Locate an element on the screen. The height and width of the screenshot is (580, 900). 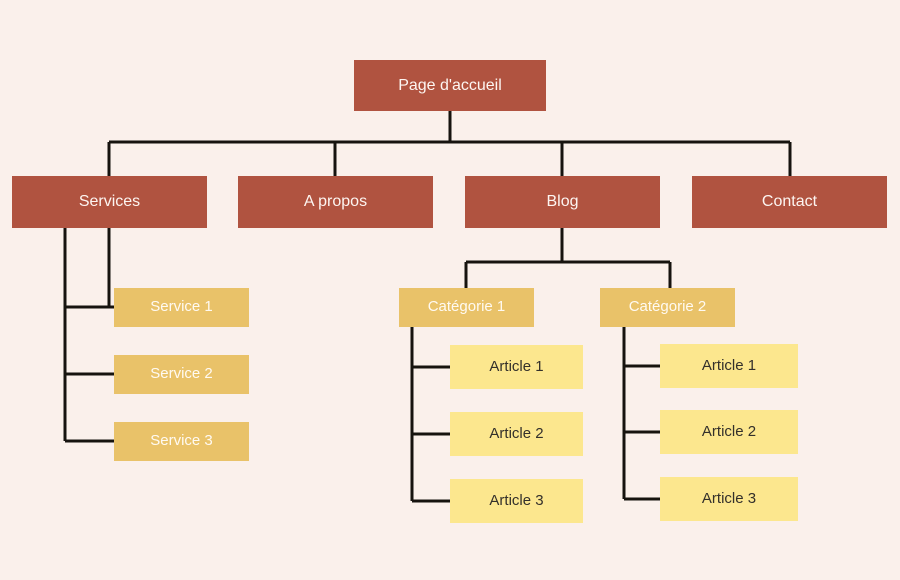
node-label: Services is located at coordinates (109, 202).